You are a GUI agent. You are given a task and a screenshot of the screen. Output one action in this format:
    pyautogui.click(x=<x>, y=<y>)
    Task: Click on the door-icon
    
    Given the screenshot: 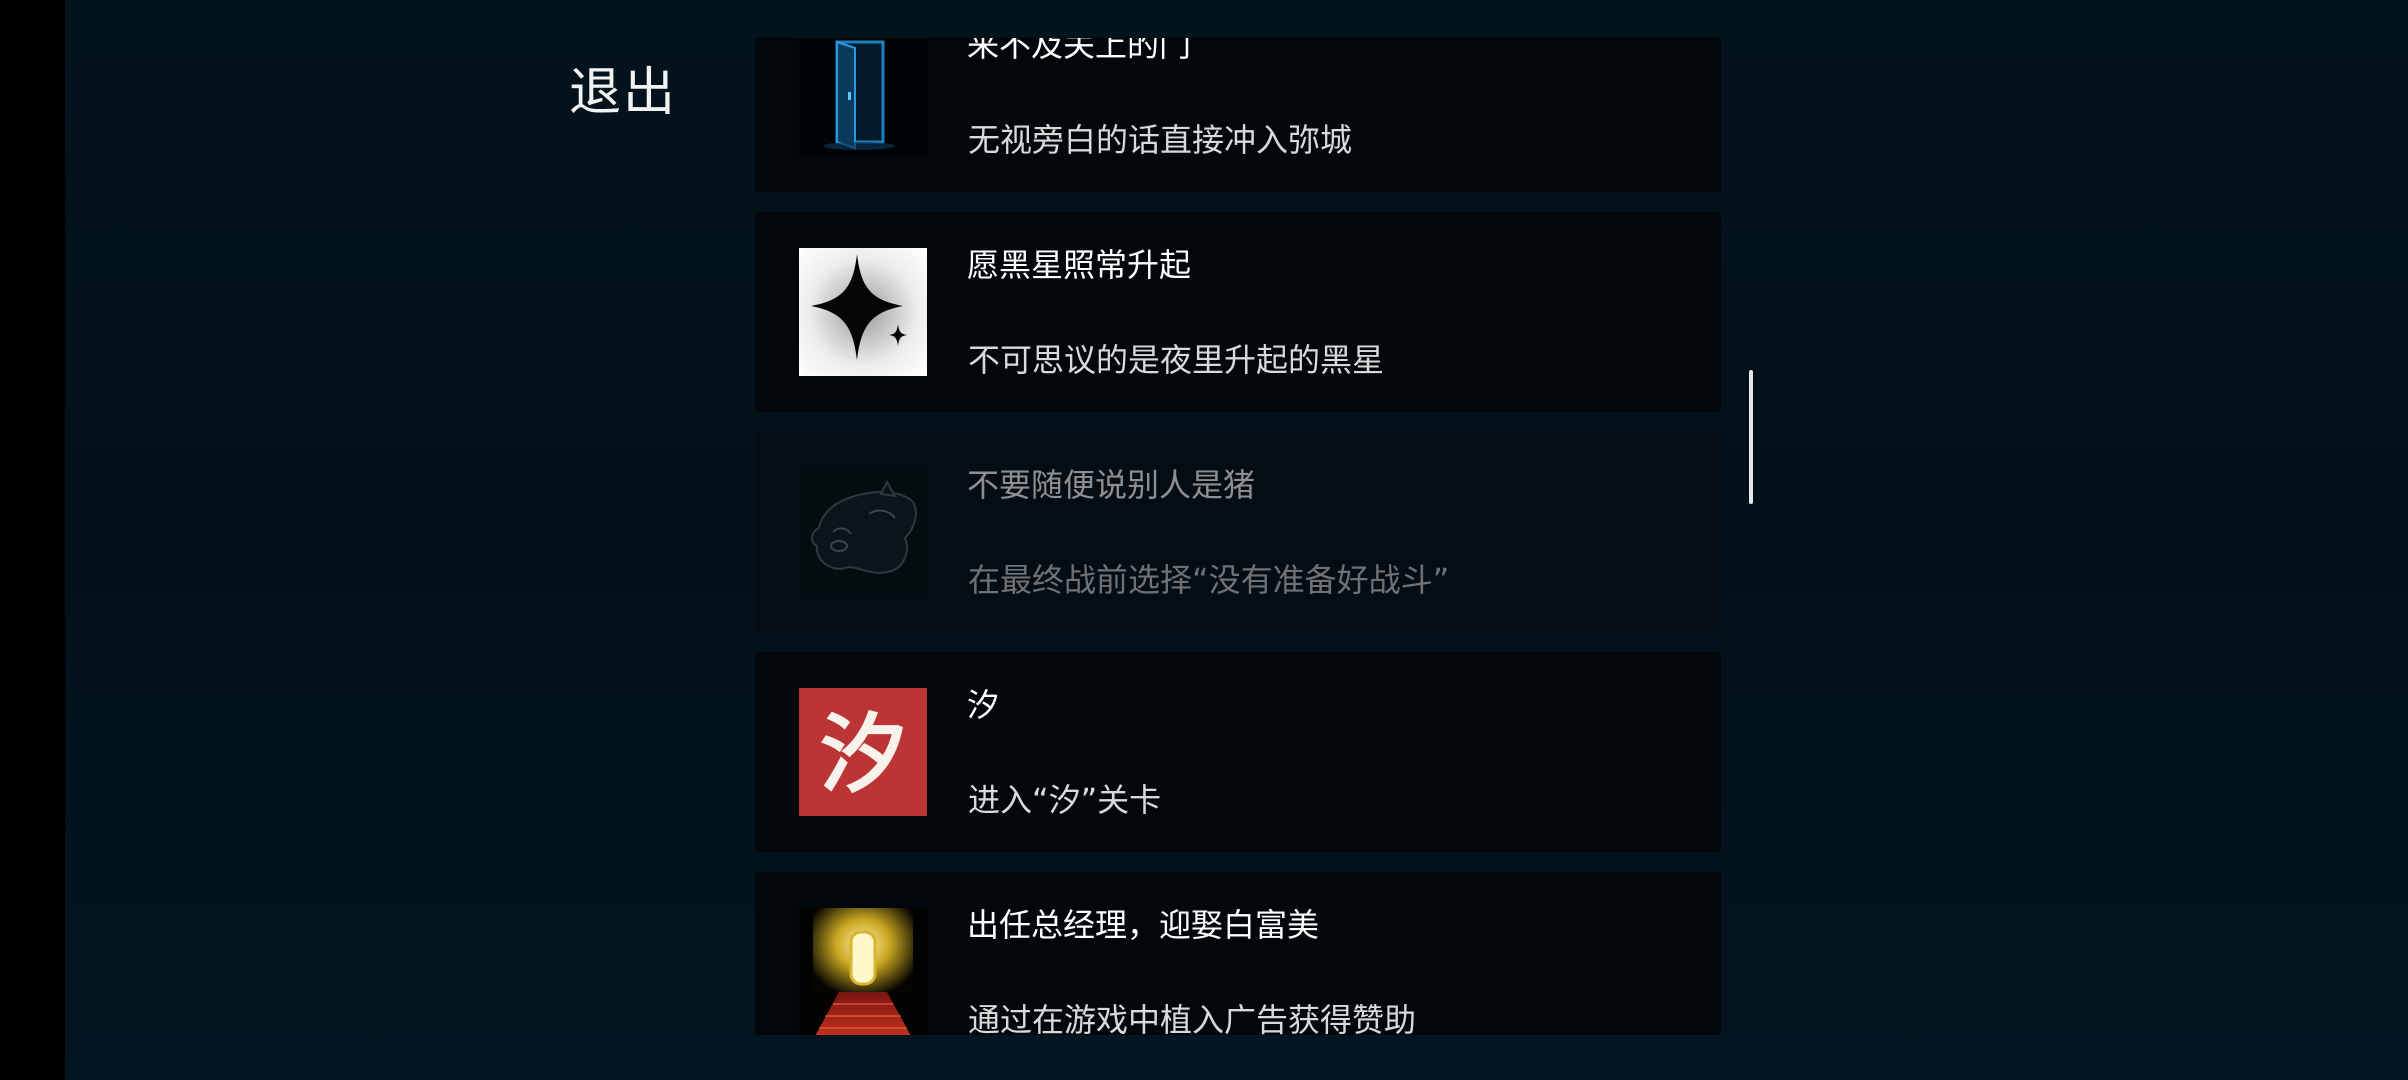 What is the action you would take?
    pyautogui.click(x=863, y=97)
    